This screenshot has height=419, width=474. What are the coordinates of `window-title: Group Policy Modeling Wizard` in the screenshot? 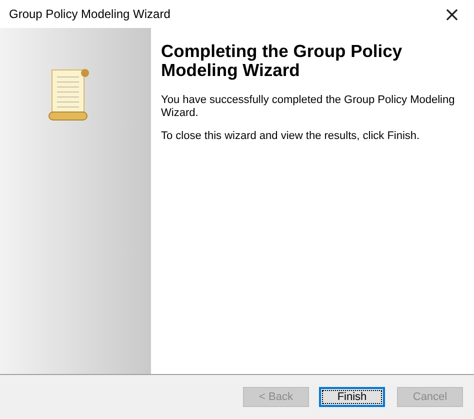 It's located at (89, 14).